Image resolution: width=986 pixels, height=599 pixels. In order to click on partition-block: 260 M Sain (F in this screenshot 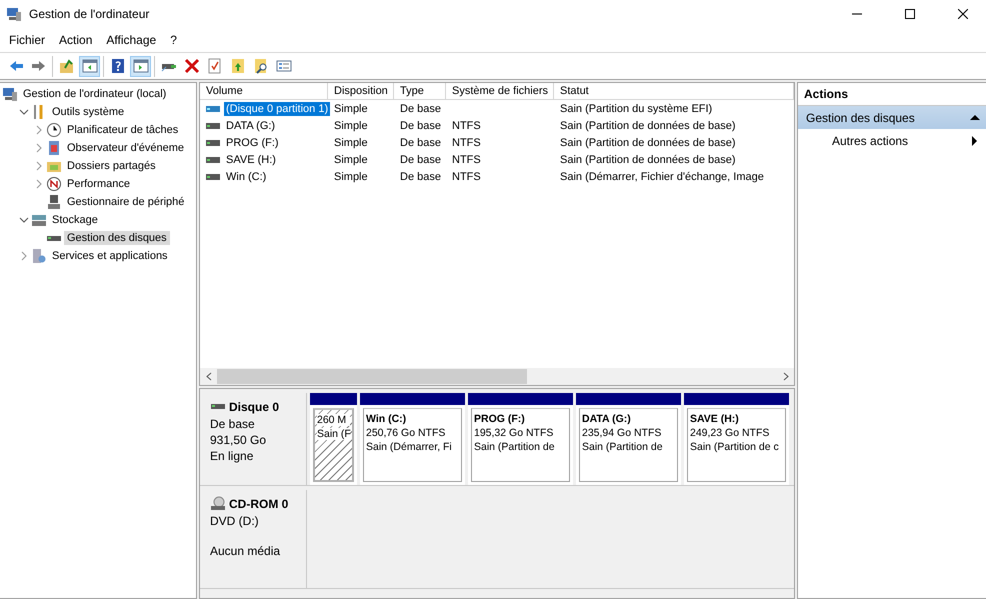, I will do `click(333, 439)`.